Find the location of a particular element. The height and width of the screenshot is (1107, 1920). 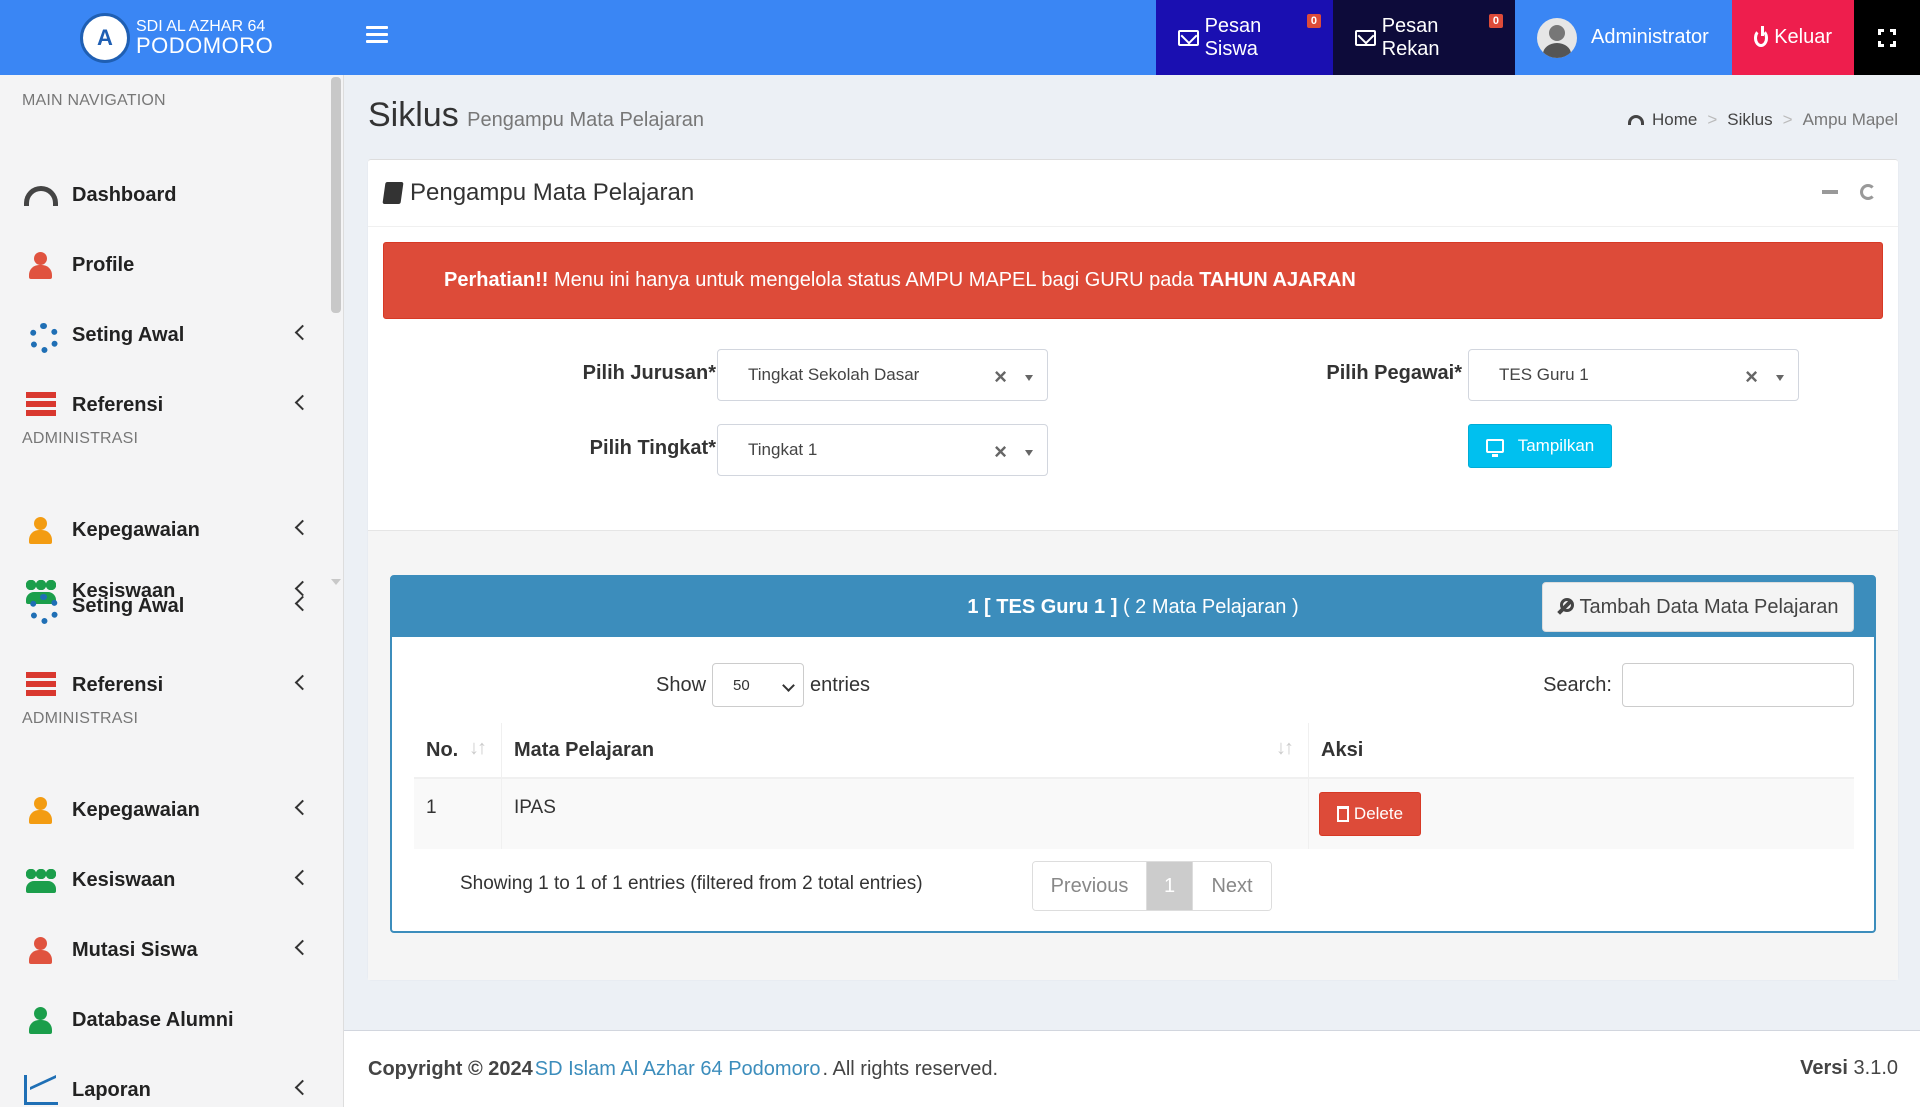

sidebar-item-label: Profile is located at coordinates (103, 264).